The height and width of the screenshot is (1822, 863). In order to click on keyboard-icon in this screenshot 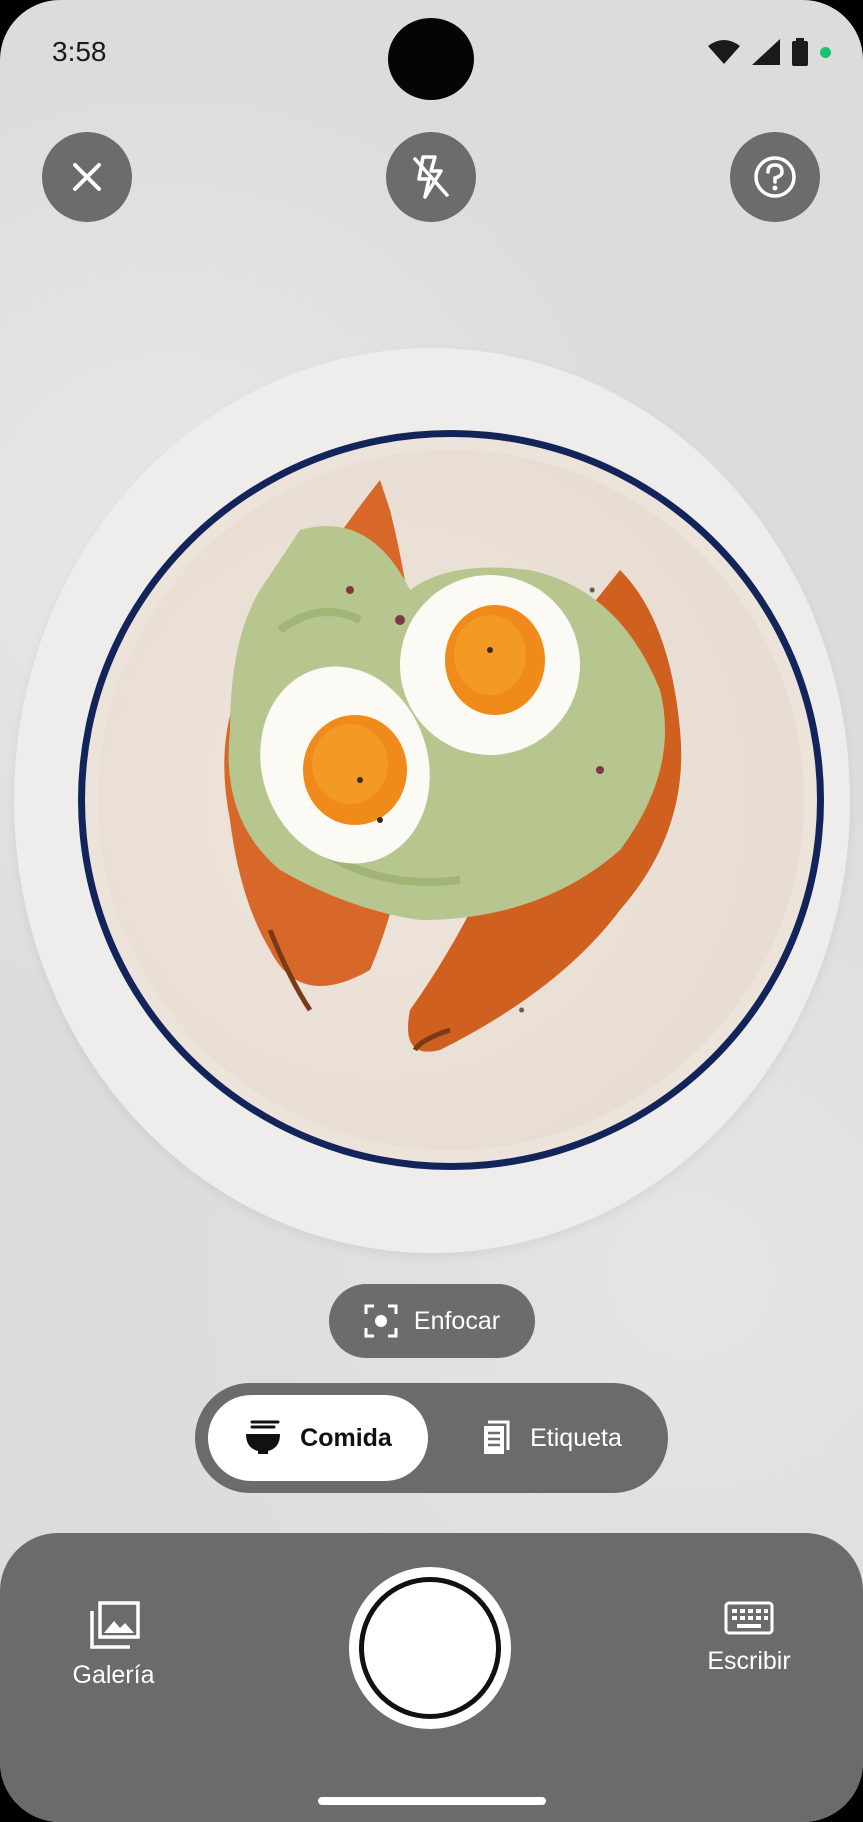, I will do `click(749, 1618)`.